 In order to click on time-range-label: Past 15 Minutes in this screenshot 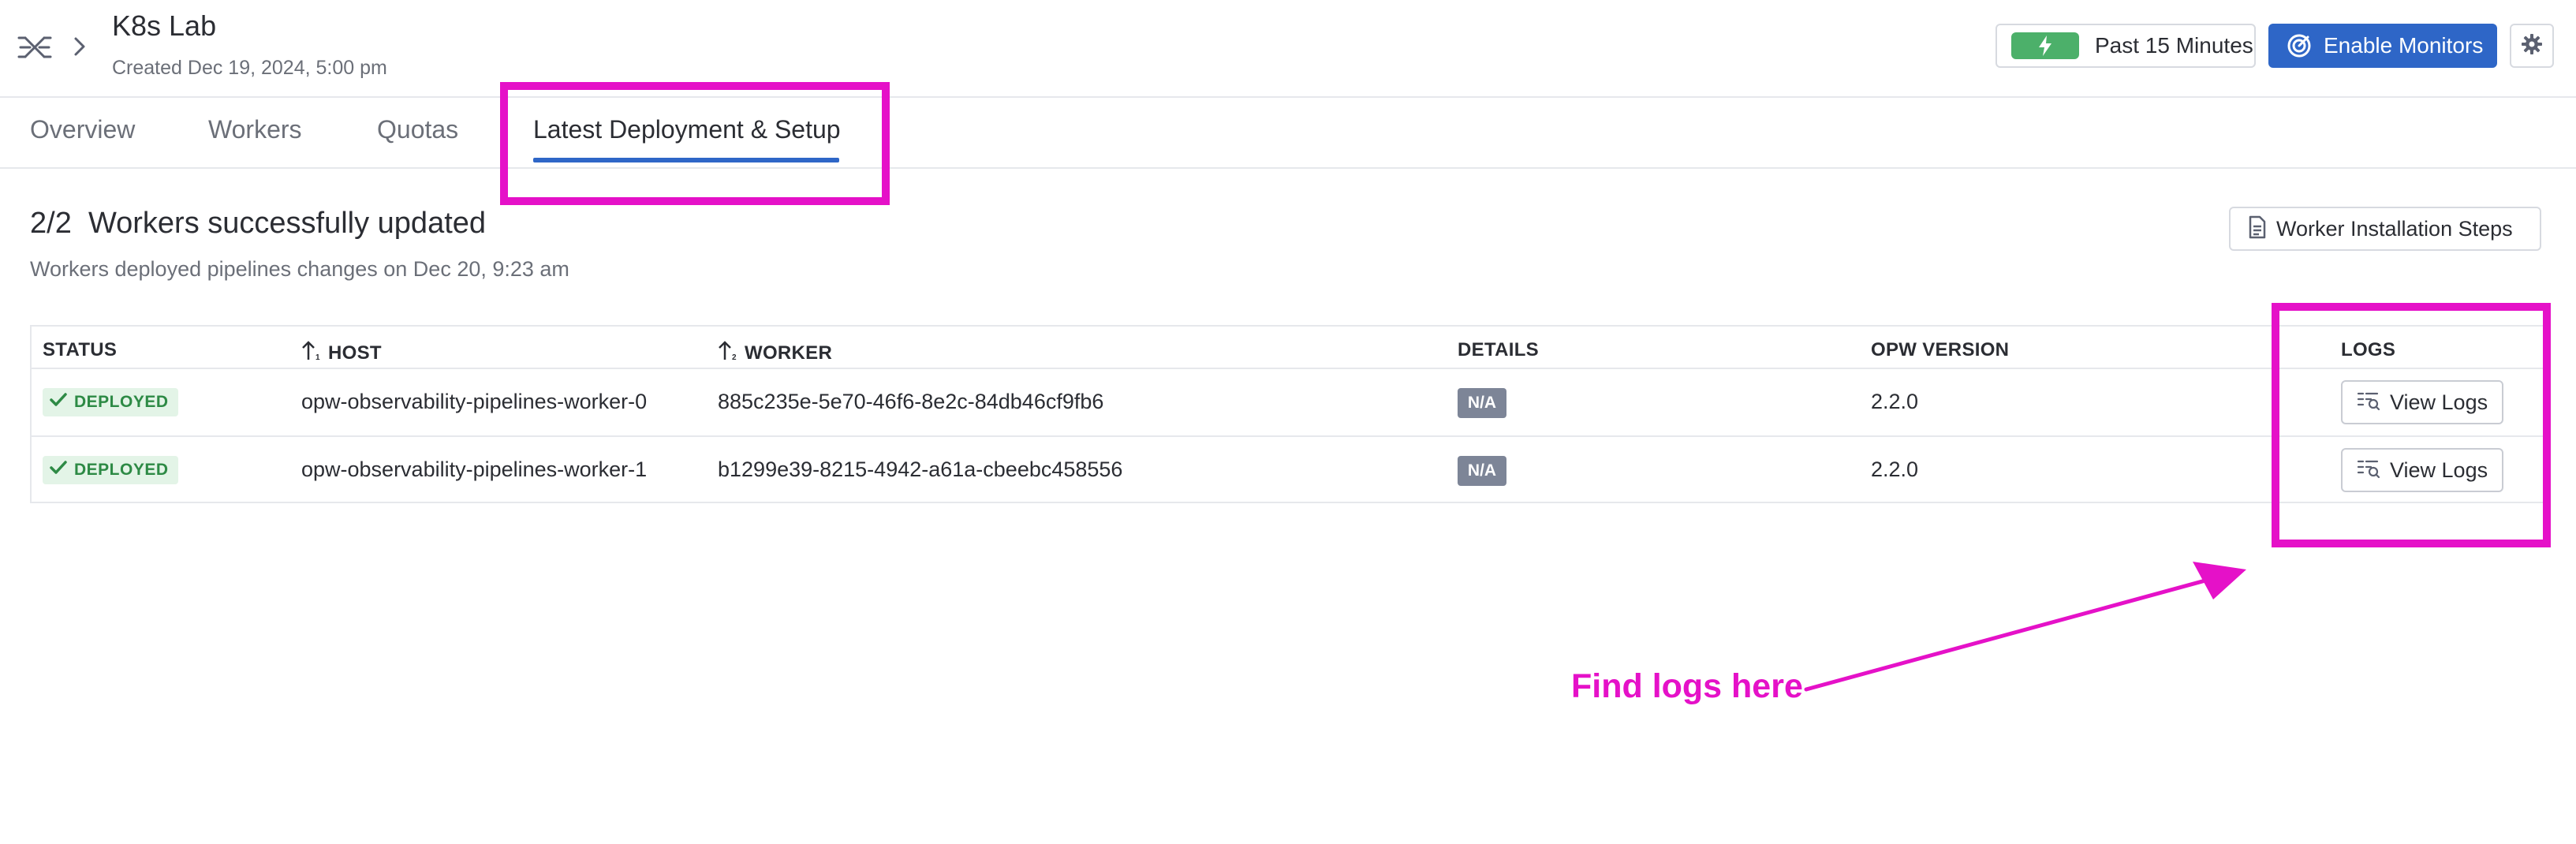, I will do `click(2174, 45)`.